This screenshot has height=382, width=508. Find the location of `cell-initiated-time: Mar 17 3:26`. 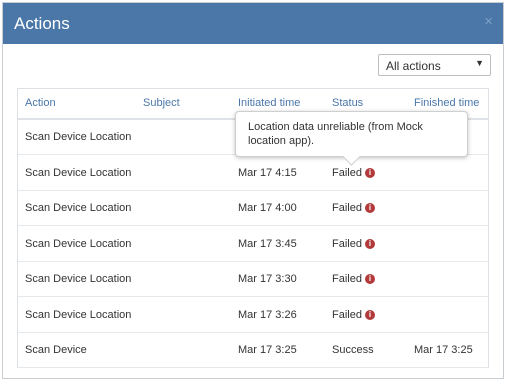

cell-initiated-time: Mar 17 3:26 is located at coordinates (267, 315).